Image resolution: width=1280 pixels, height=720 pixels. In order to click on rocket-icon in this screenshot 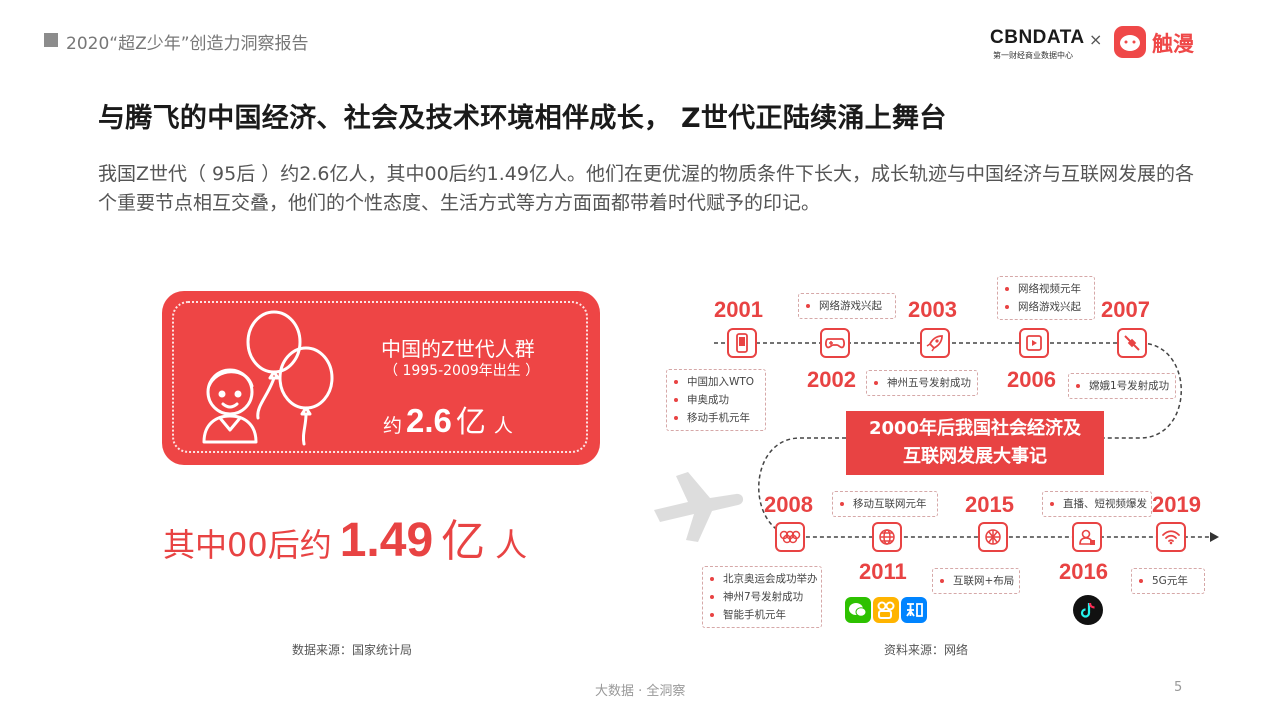, I will do `click(935, 343)`.